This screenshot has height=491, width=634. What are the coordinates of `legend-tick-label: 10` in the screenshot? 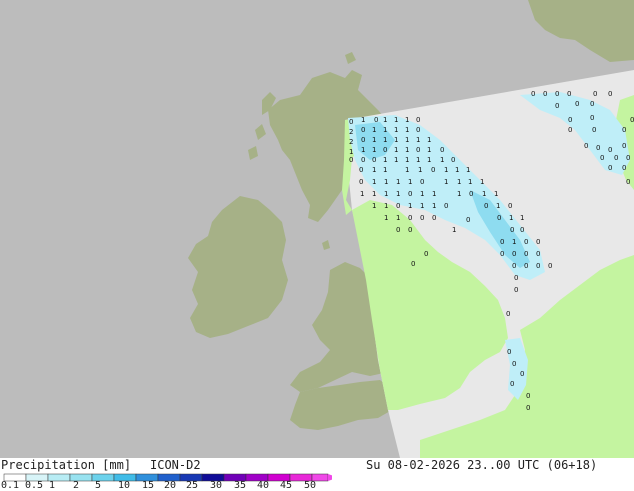 It's located at (124, 485).